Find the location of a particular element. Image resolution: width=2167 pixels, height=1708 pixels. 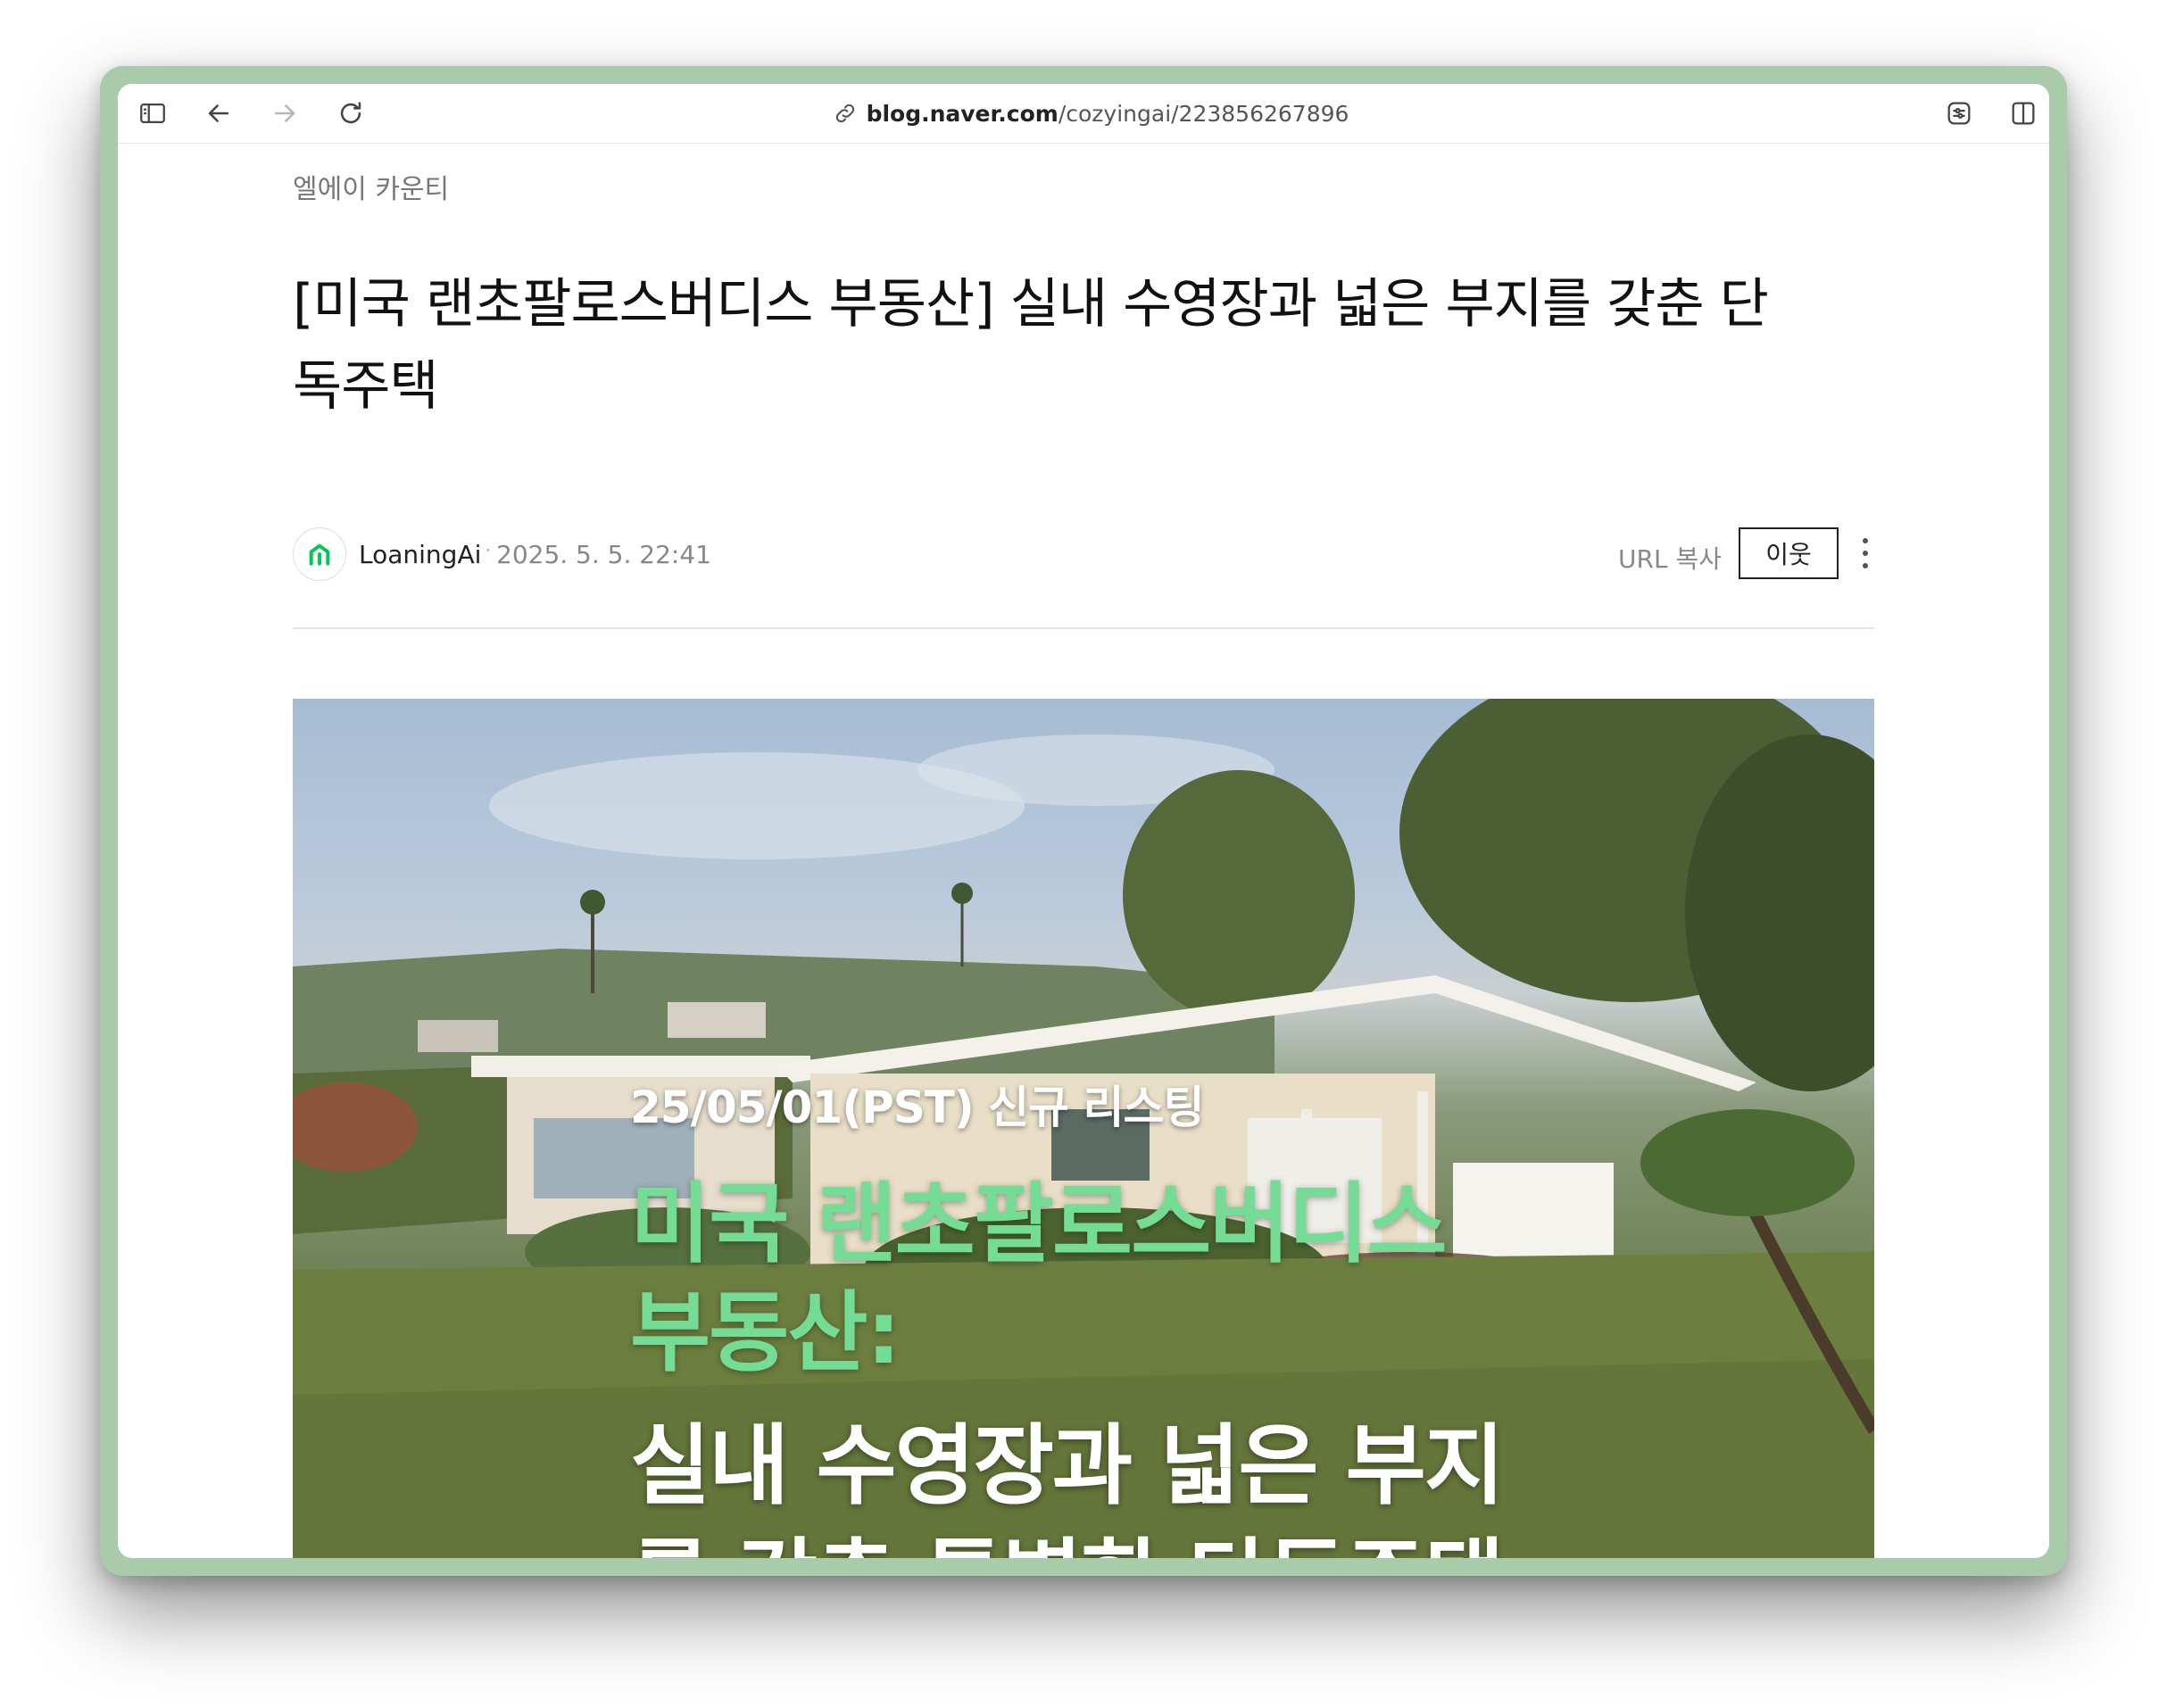

listing-date-text: 25/05/01(PST) 신규 리스팅 is located at coordinates (917, 1107).